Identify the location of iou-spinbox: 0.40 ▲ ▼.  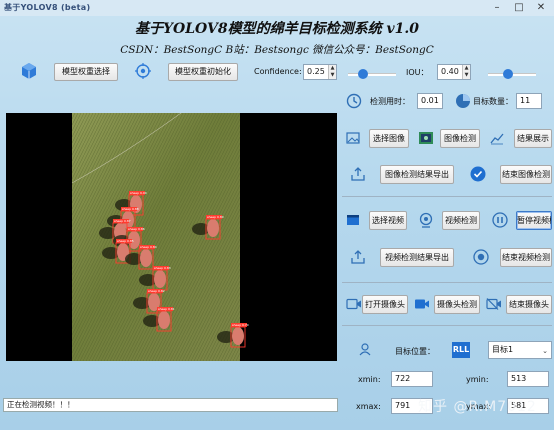
(454, 72).